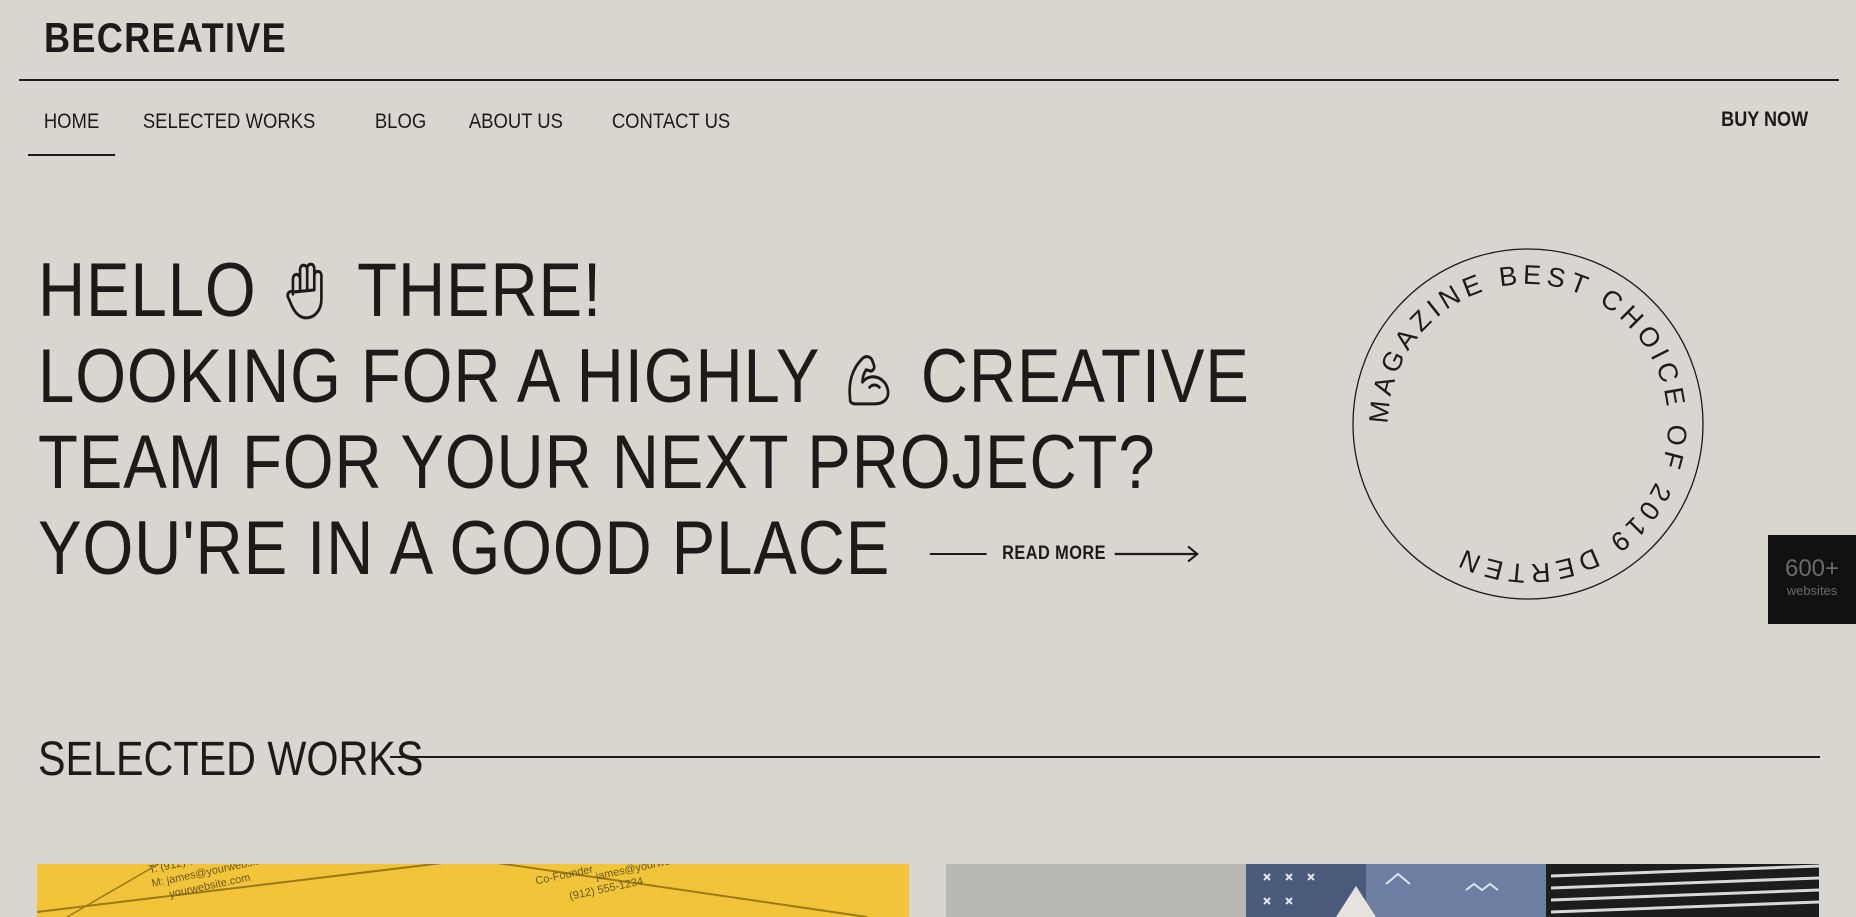 Image resolution: width=1856 pixels, height=917 pixels. What do you see at coordinates (147, 290) in the screenshot?
I see `hero-text: HELLO` at bounding box center [147, 290].